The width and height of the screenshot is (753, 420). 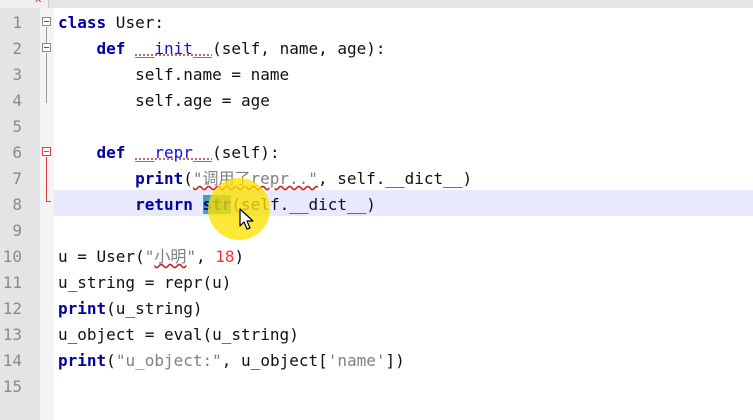 What do you see at coordinates (356, 360) in the screenshot?
I see `string-literal: 'name'` at bounding box center [356, 360].